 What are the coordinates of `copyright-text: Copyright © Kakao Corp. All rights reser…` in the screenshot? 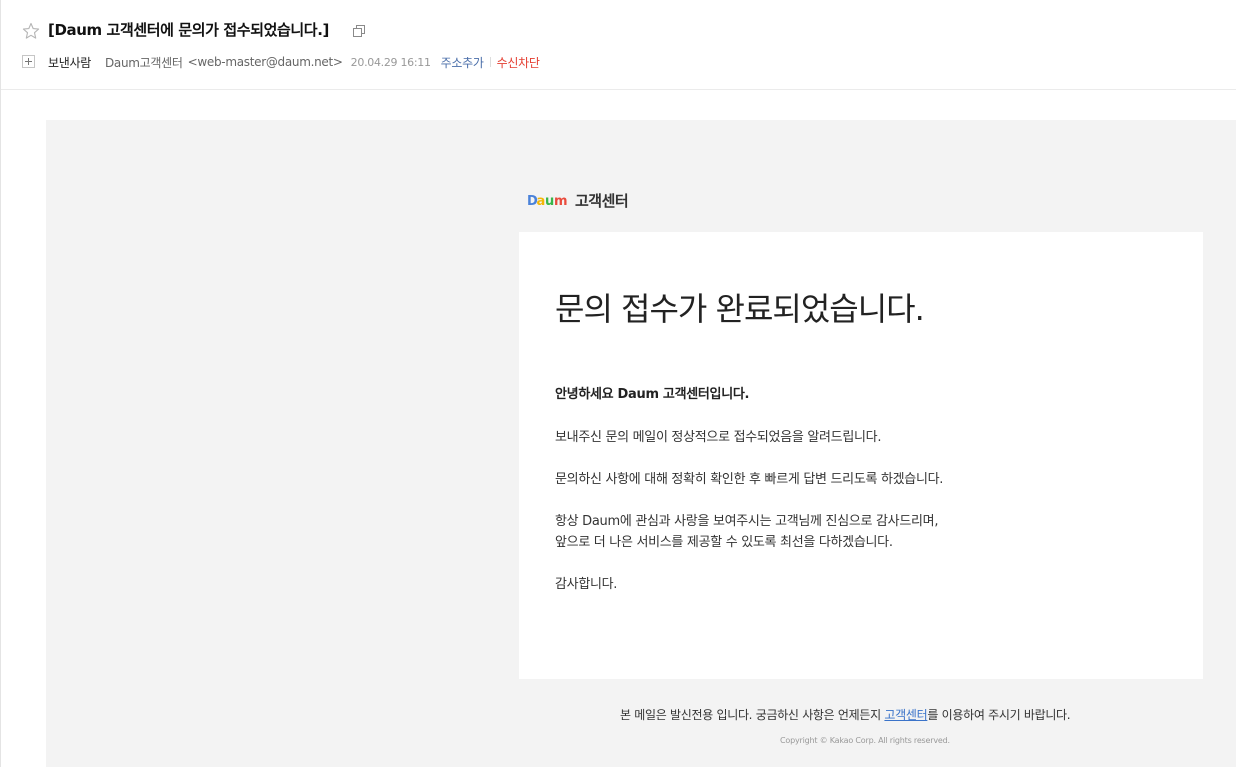 It's located at (865, 740).